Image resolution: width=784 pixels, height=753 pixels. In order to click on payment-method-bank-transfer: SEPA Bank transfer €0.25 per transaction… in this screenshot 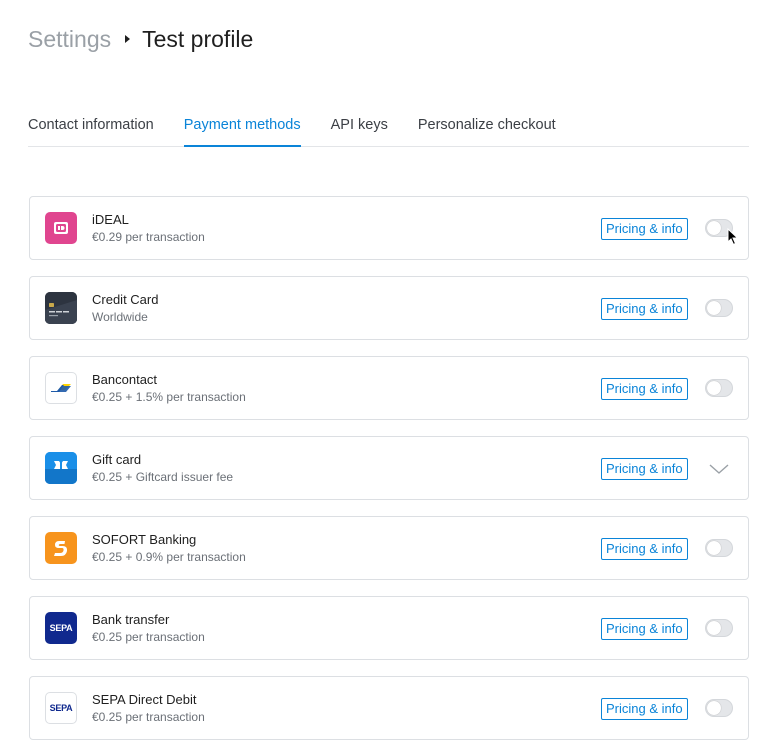, I will do `click(389, 628)`.